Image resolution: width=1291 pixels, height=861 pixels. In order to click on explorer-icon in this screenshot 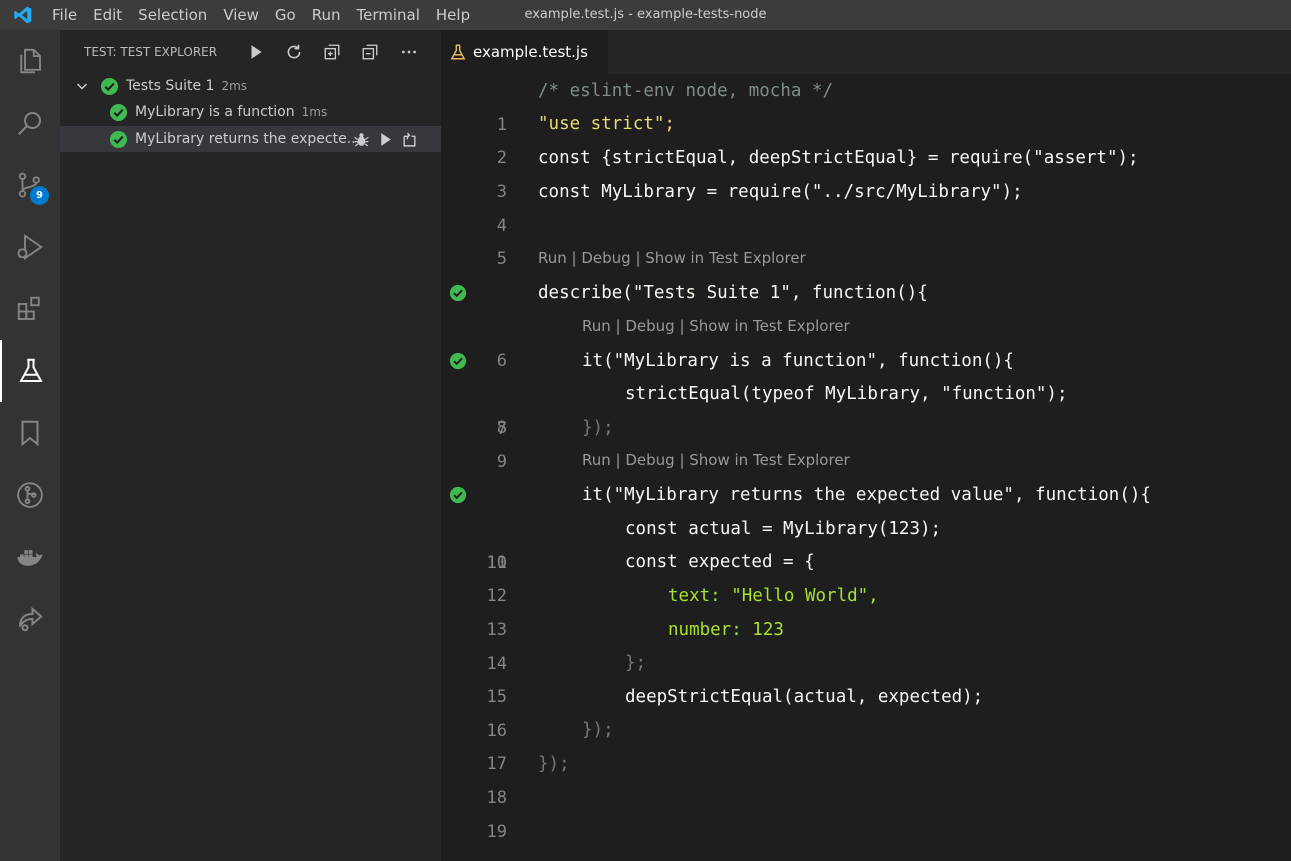, I will do `click(30, 61)`.